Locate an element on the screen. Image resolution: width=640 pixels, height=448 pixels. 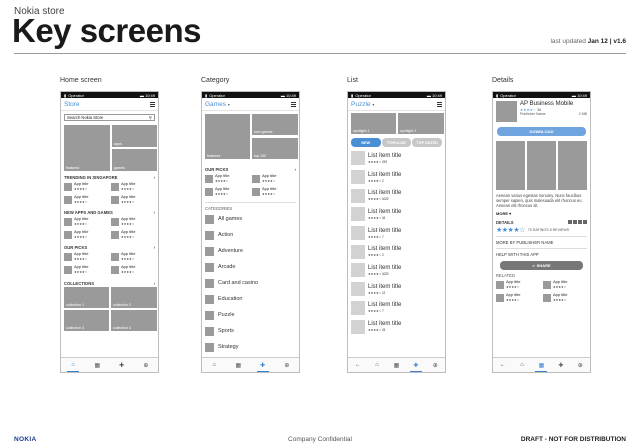
search-icon: ⚲ is located at coordinates (150, 117).